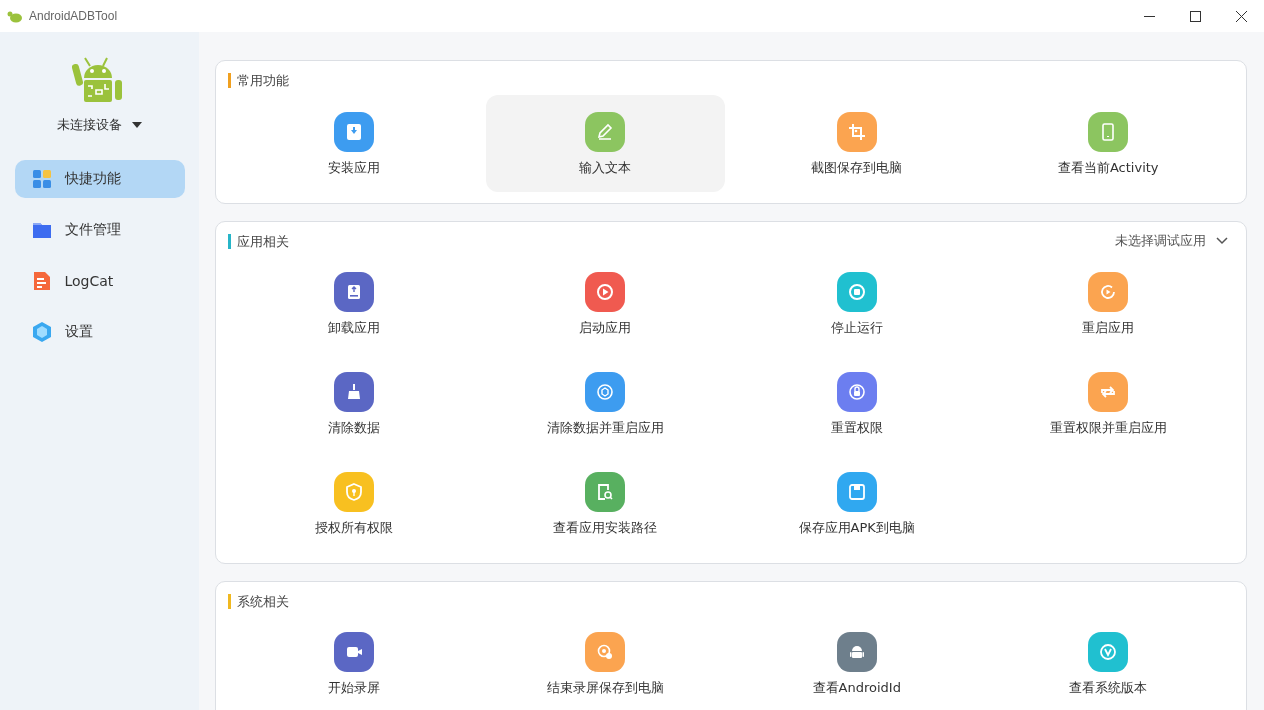  What do you see at coordinates (41, 332) in the screenshot?
I see `hexagon-icon` at bounding box center [41, 332].